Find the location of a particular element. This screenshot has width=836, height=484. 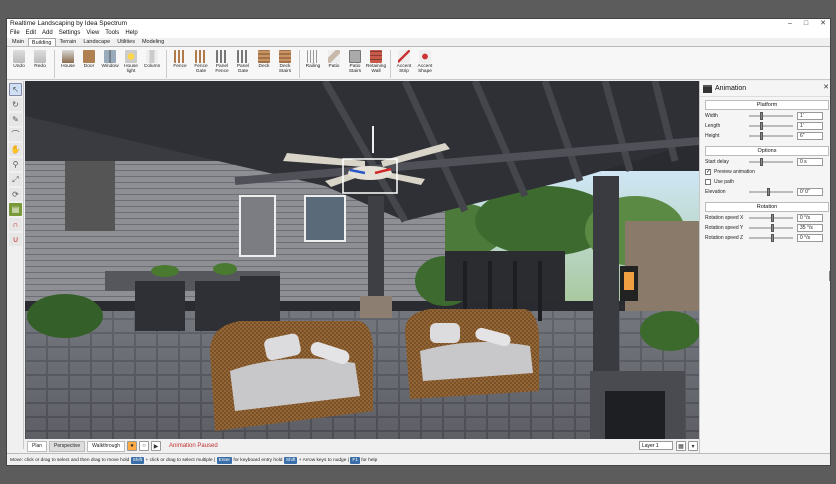

rotation-speed-y-value: 35 °/s is located at coordinates (810, 227).